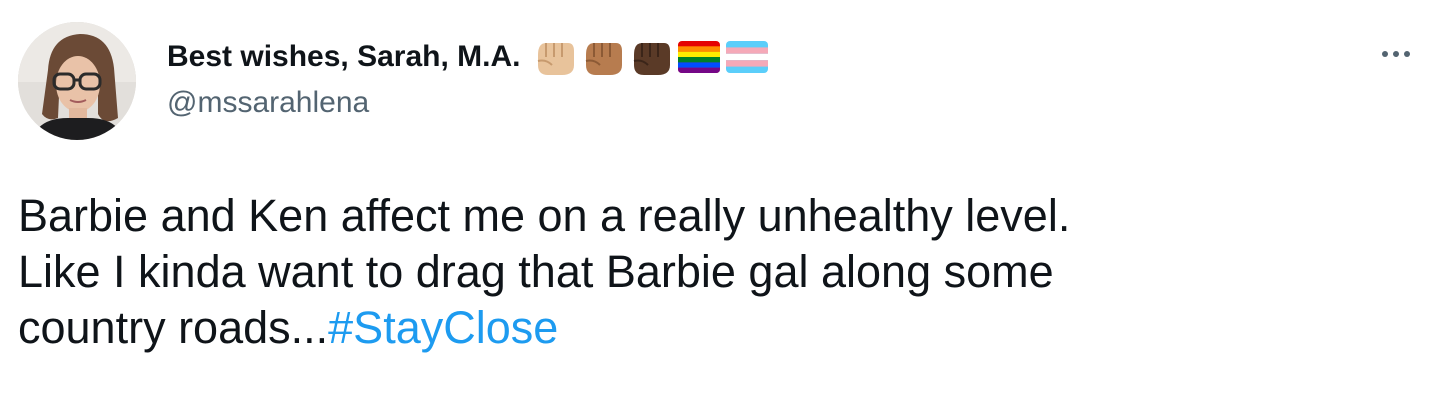 This screenshot has height=401, width=1440. What do you see at coordinates (268, 103) in the screenshot?
I see `author-handle: @mssarahlena` at bounding box center [268, 103].